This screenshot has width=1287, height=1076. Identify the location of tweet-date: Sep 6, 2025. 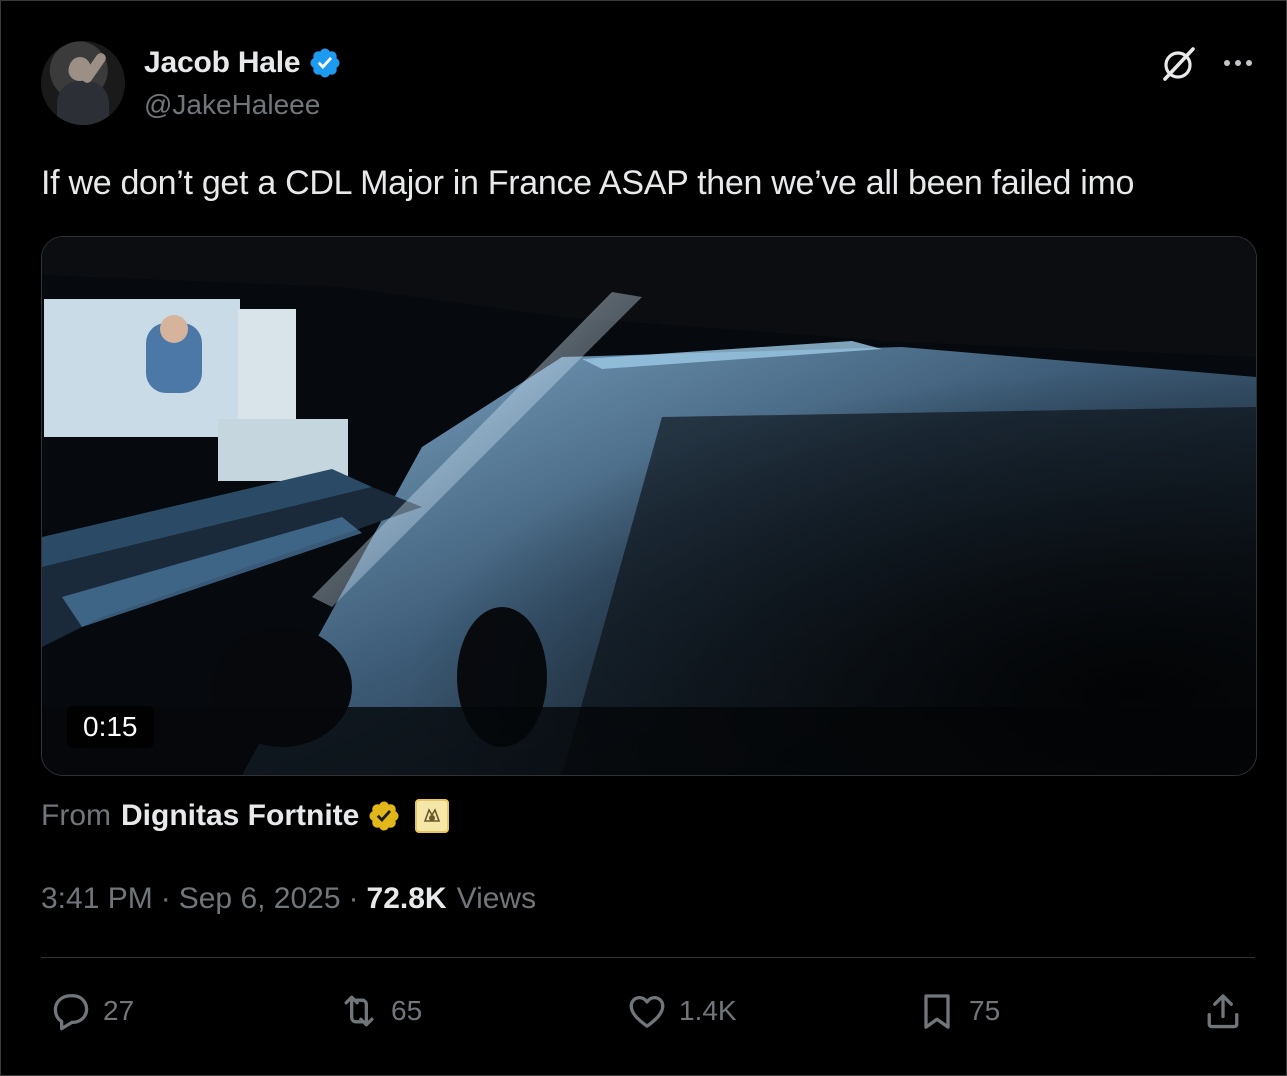
(260, 899).